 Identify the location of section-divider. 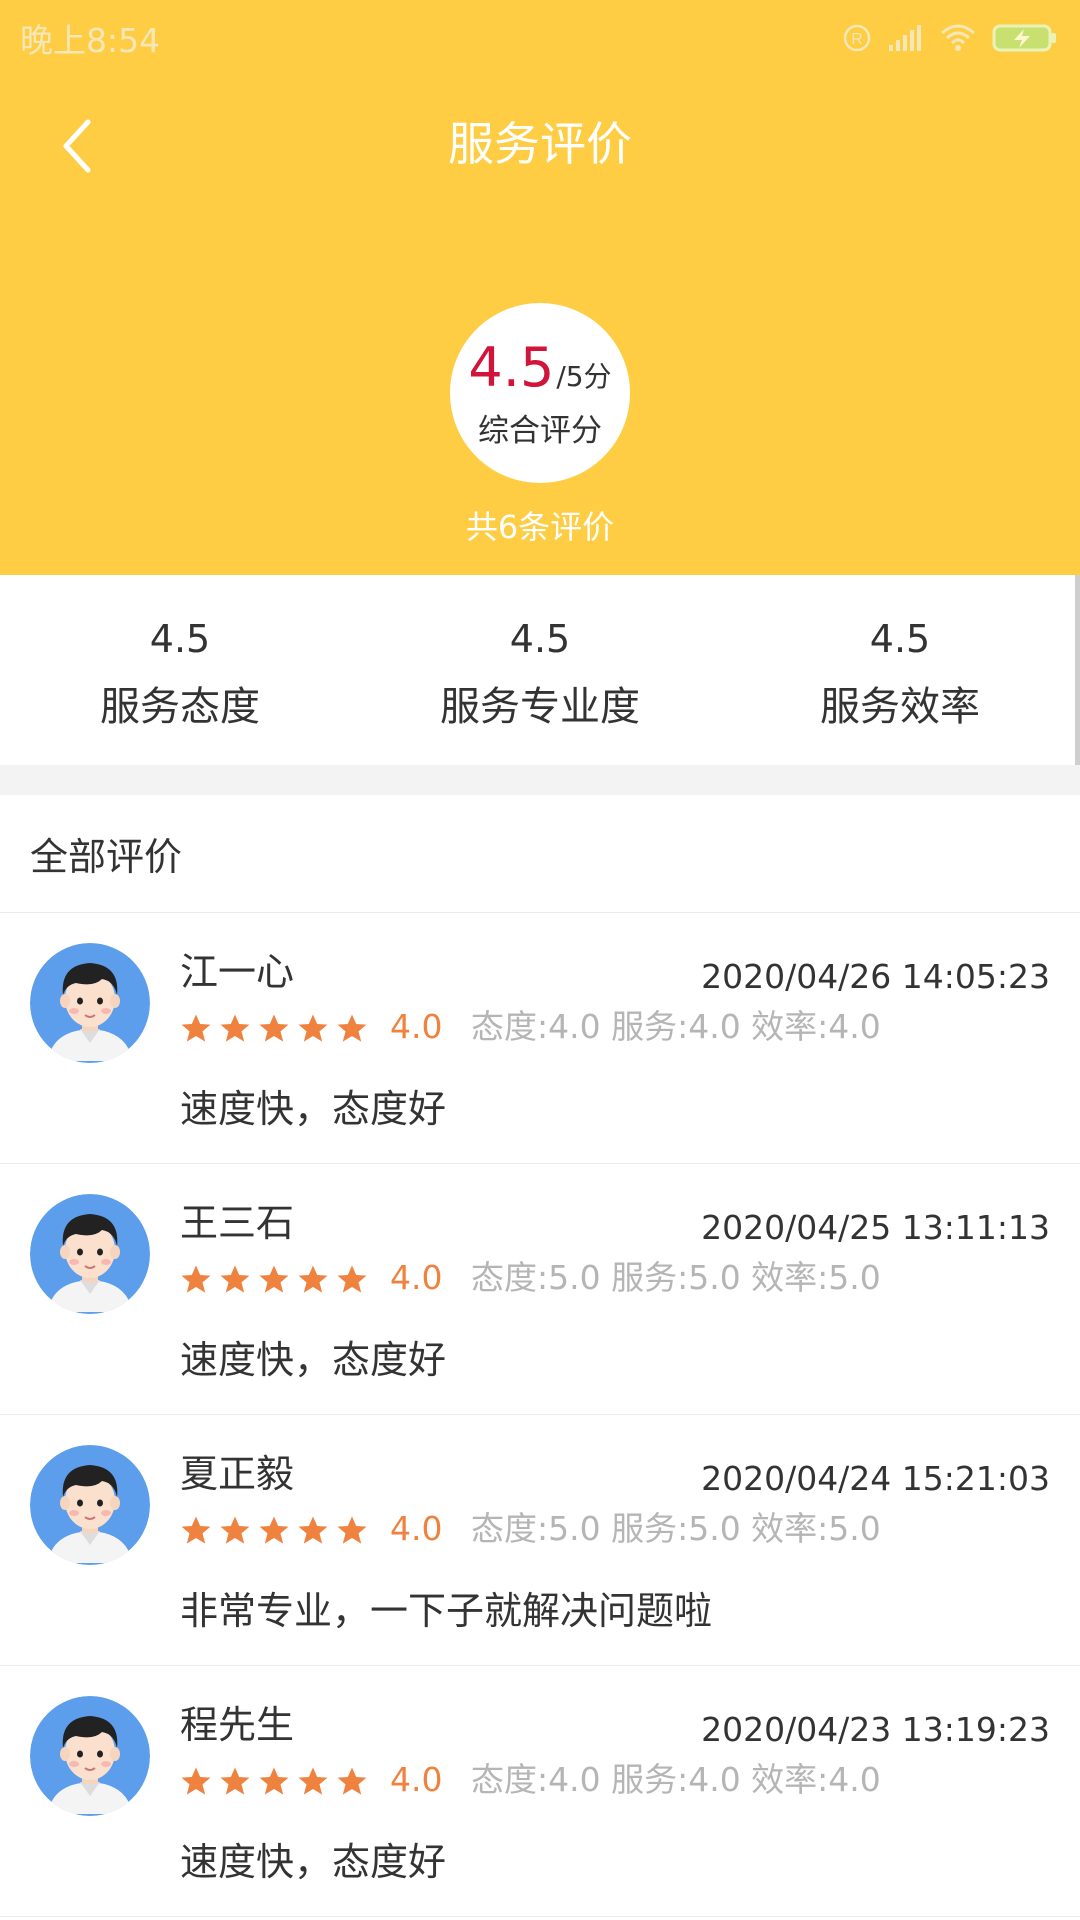
(540, 780).